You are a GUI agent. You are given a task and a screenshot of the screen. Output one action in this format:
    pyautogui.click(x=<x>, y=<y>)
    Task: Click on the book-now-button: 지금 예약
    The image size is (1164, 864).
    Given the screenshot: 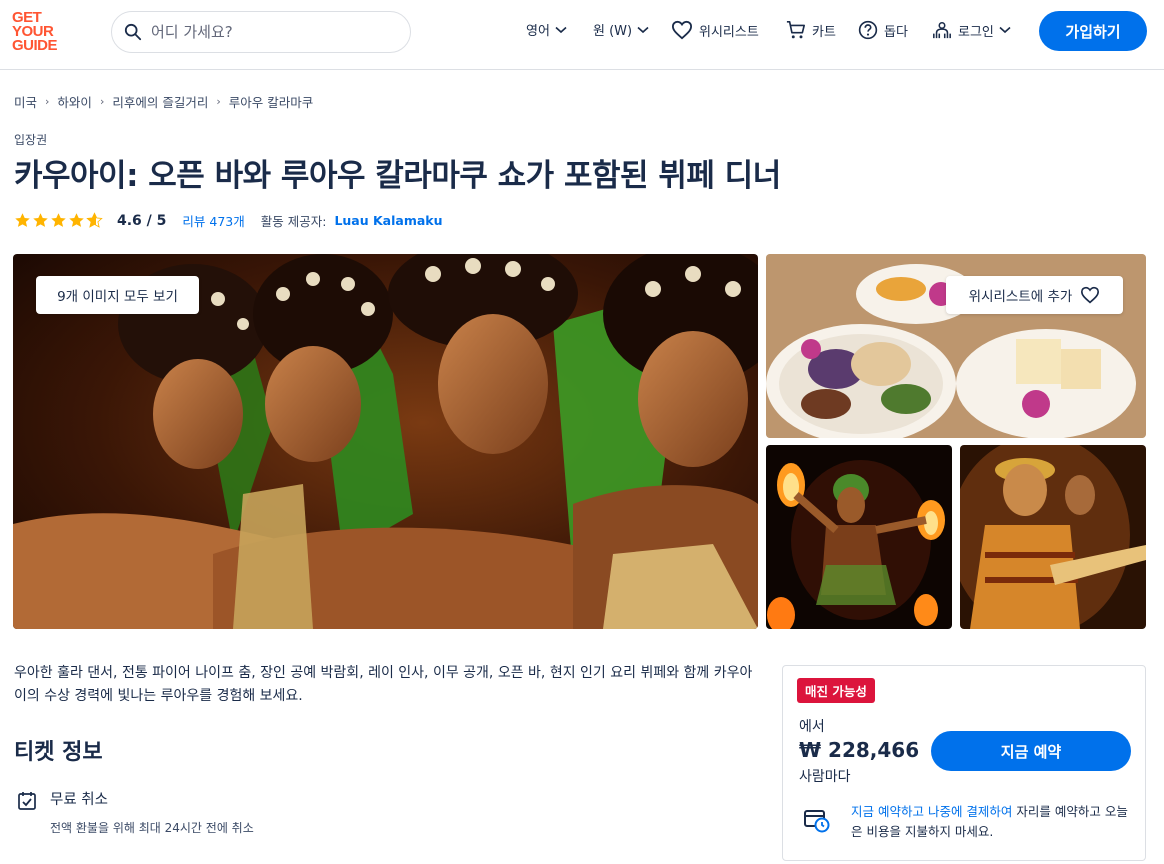 What is the action you would take?
    pyautogui.click(x=1031, y=751)
    